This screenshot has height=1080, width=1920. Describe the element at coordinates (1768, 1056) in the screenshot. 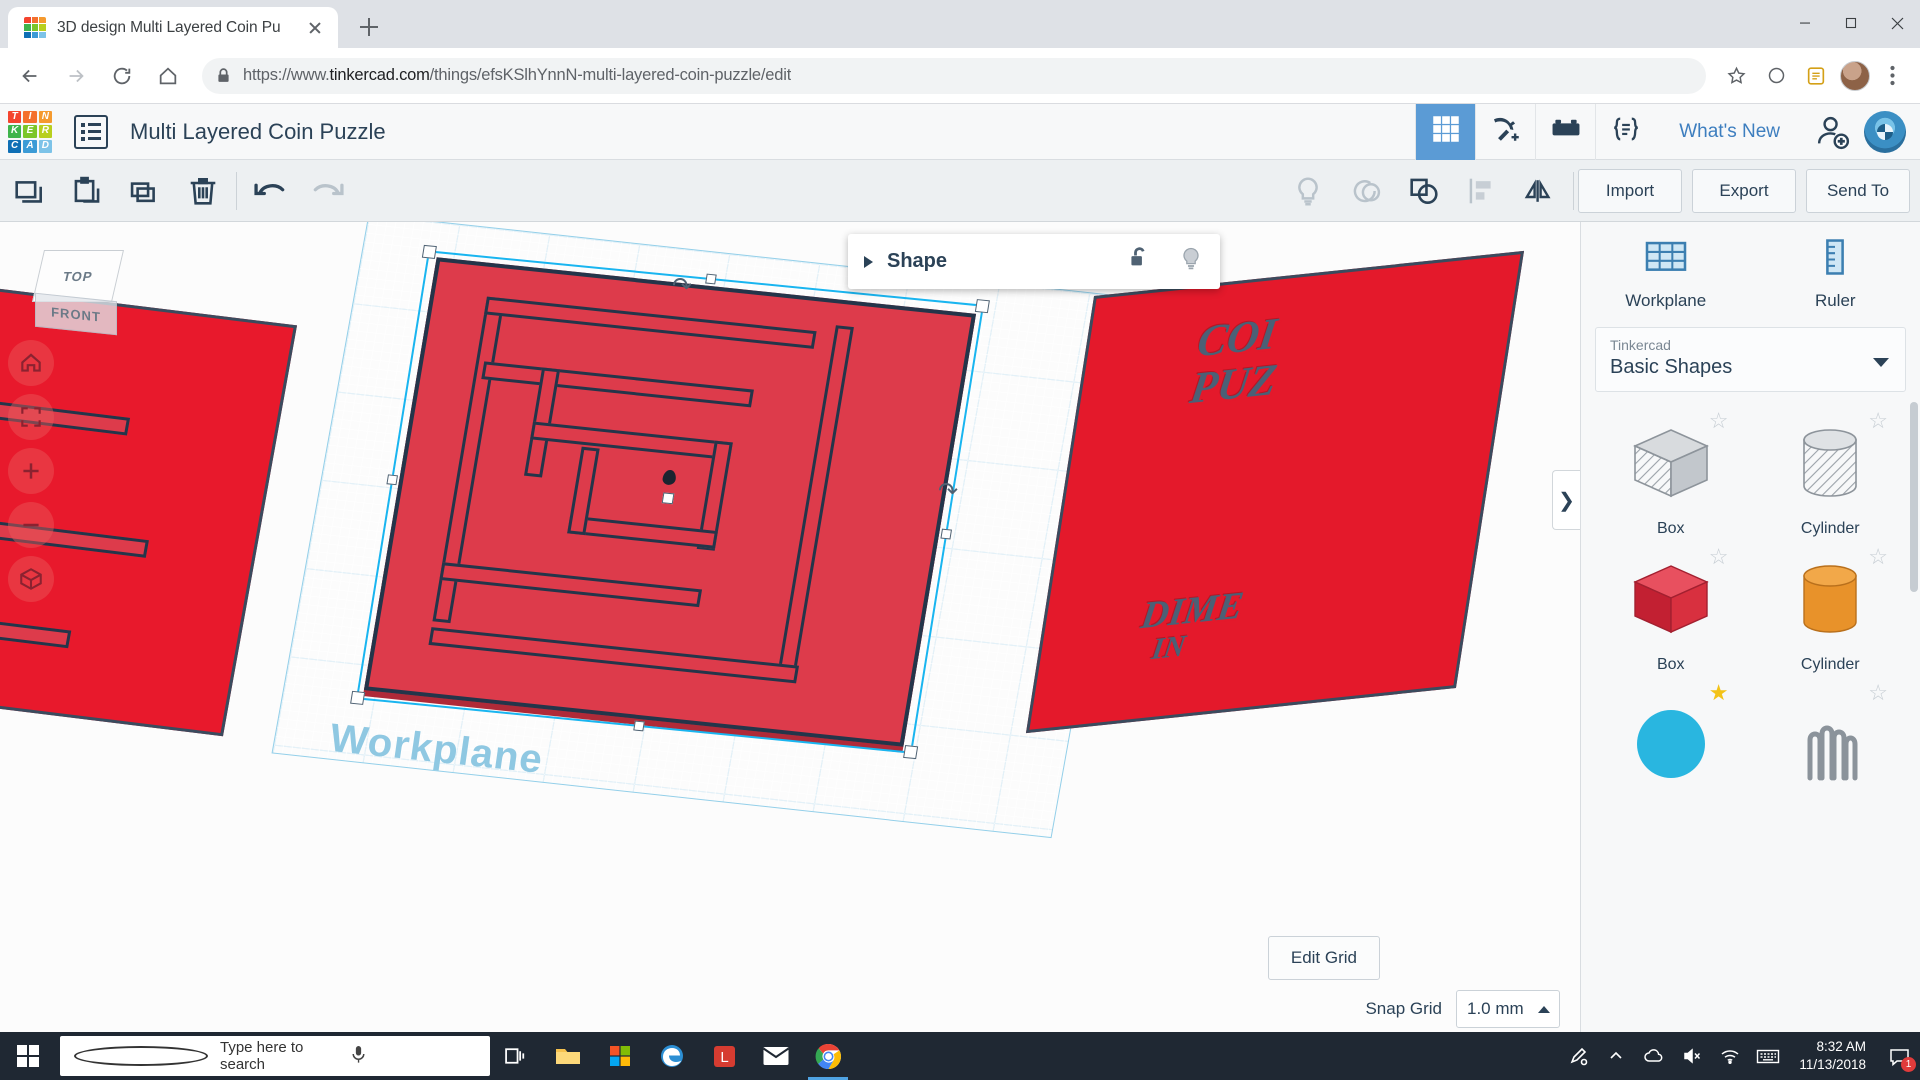

I see `keyboard-icon` at that location.